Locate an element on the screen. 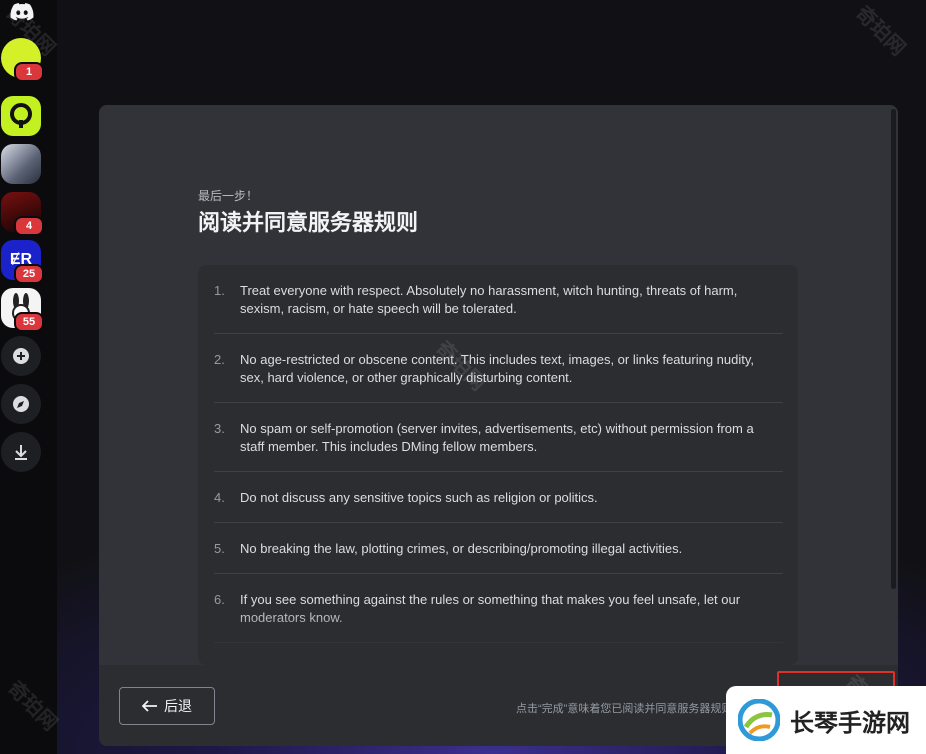 This screenshot has width=926, height=754. download-apps-button is located at coordinates (21, 452).